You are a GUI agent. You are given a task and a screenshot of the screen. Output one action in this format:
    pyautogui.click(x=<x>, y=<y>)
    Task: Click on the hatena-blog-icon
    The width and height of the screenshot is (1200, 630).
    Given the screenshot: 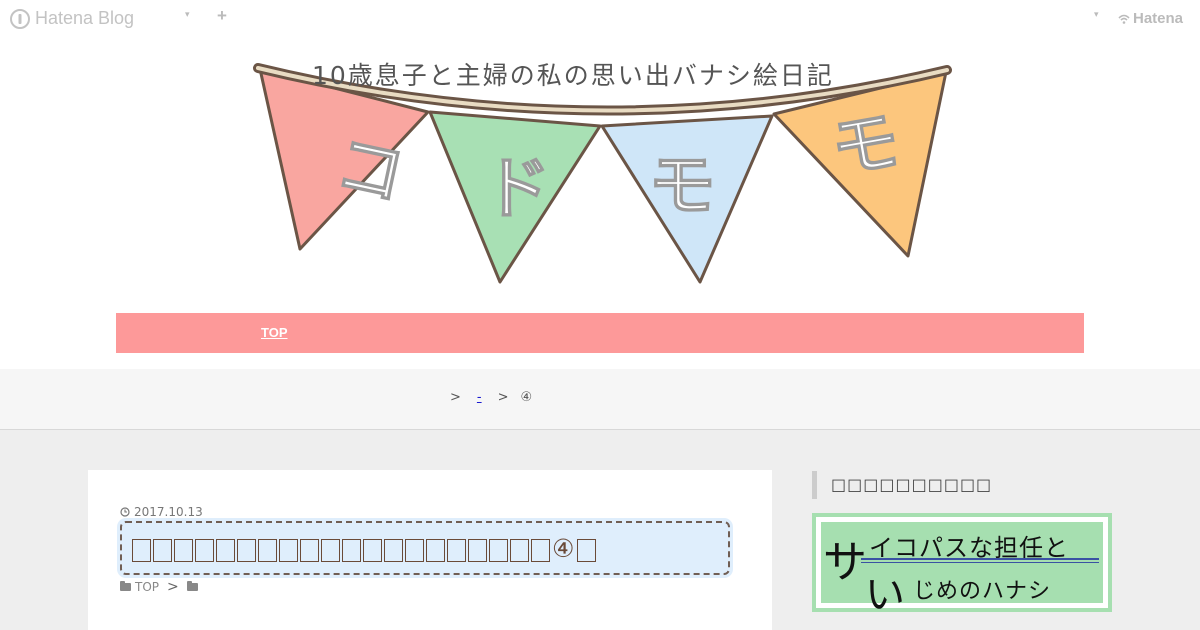 What is the action you would take?
    pyautogui.click(x=20, y=18)
    